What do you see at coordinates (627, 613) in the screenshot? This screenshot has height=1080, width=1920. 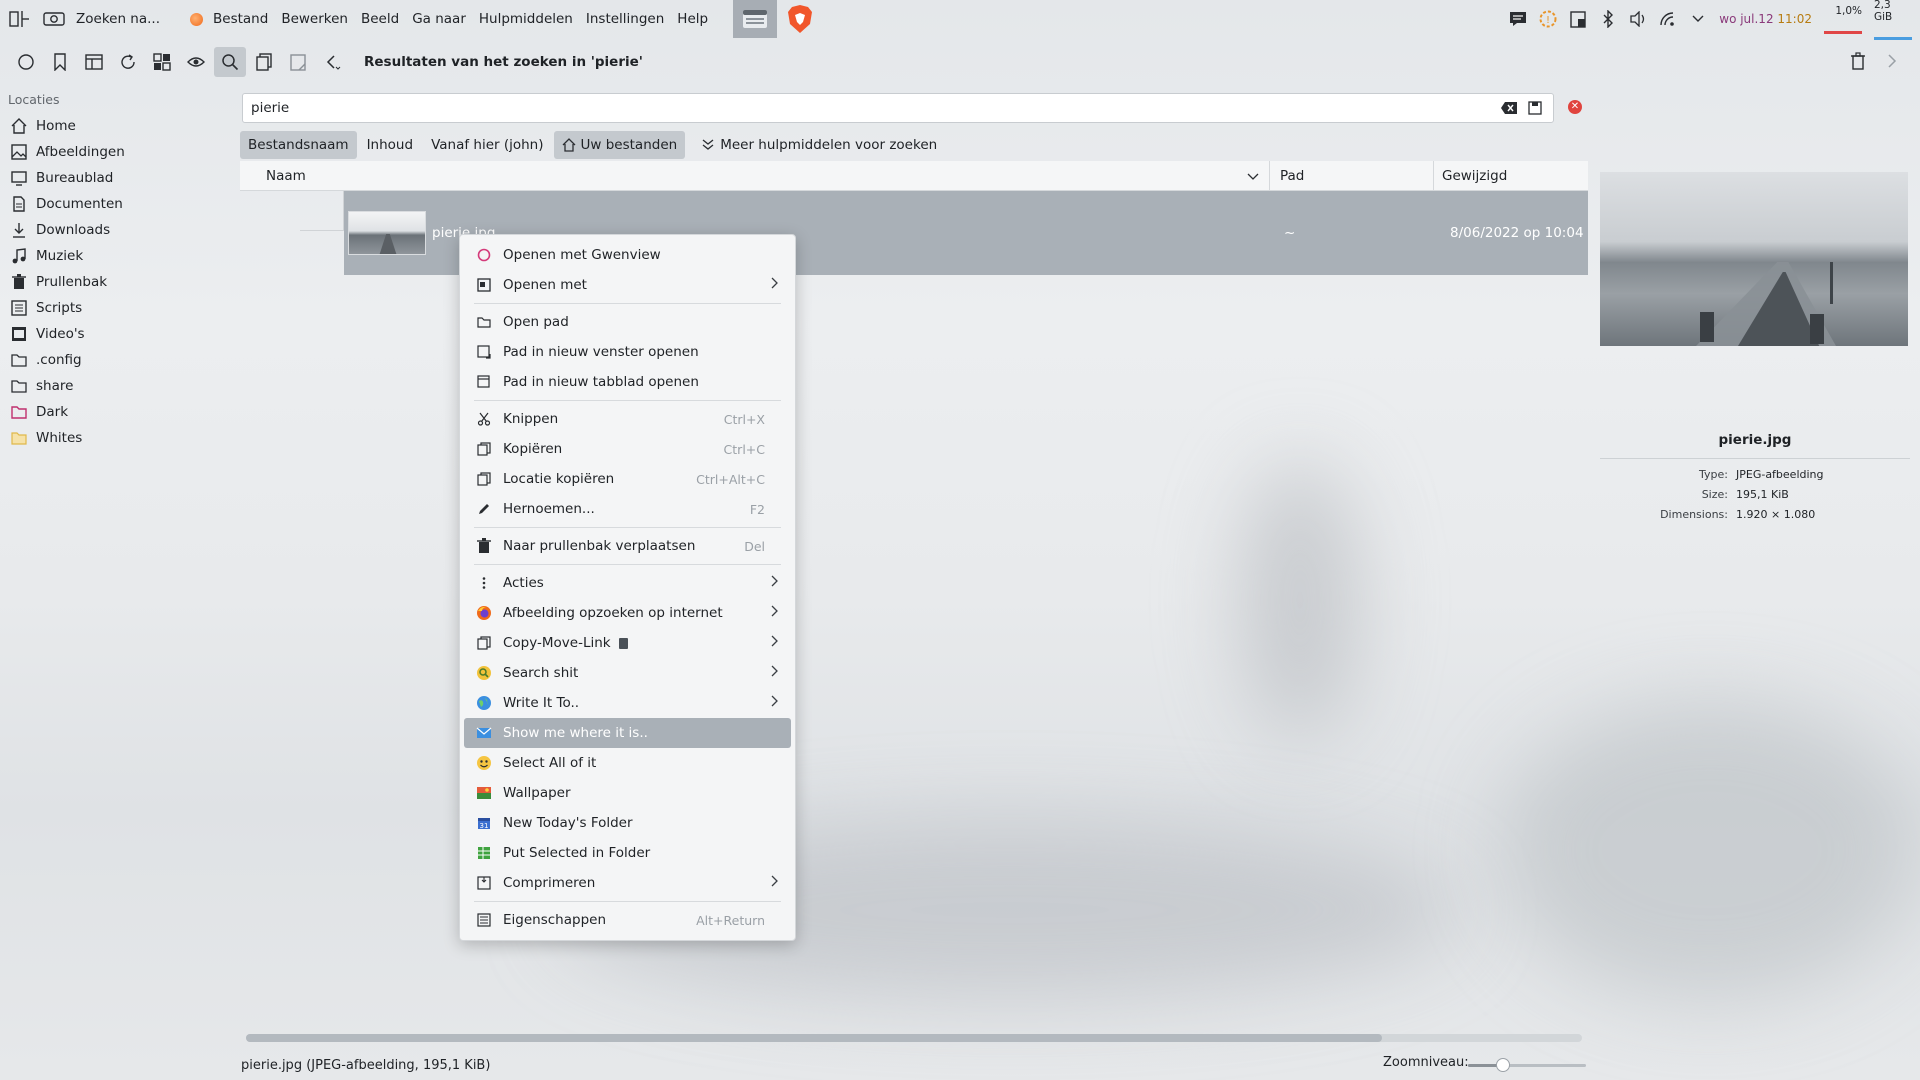 I see `menu-item-afbeelding-opzoeken-op-internet: Afbeelding opzoeken op internet` at bounding box center [627, 613].